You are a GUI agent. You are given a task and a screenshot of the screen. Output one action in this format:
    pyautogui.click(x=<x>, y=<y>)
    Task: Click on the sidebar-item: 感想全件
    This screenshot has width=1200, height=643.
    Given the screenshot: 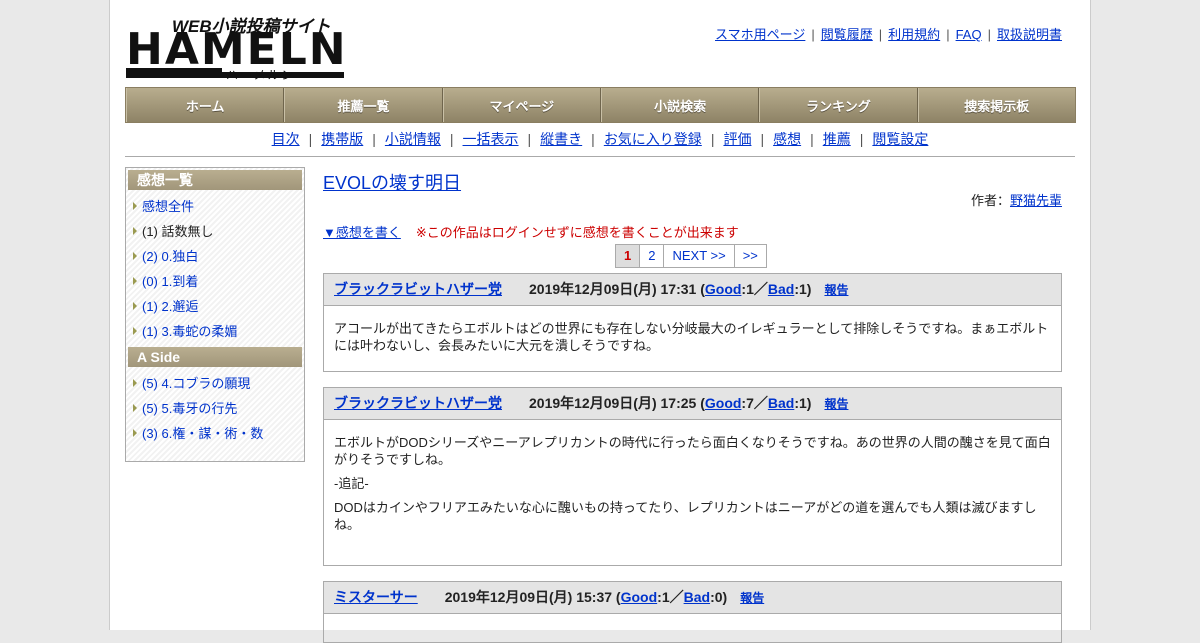 What is the action you would take?
    pyautogui.click(x=215, y=206)
    